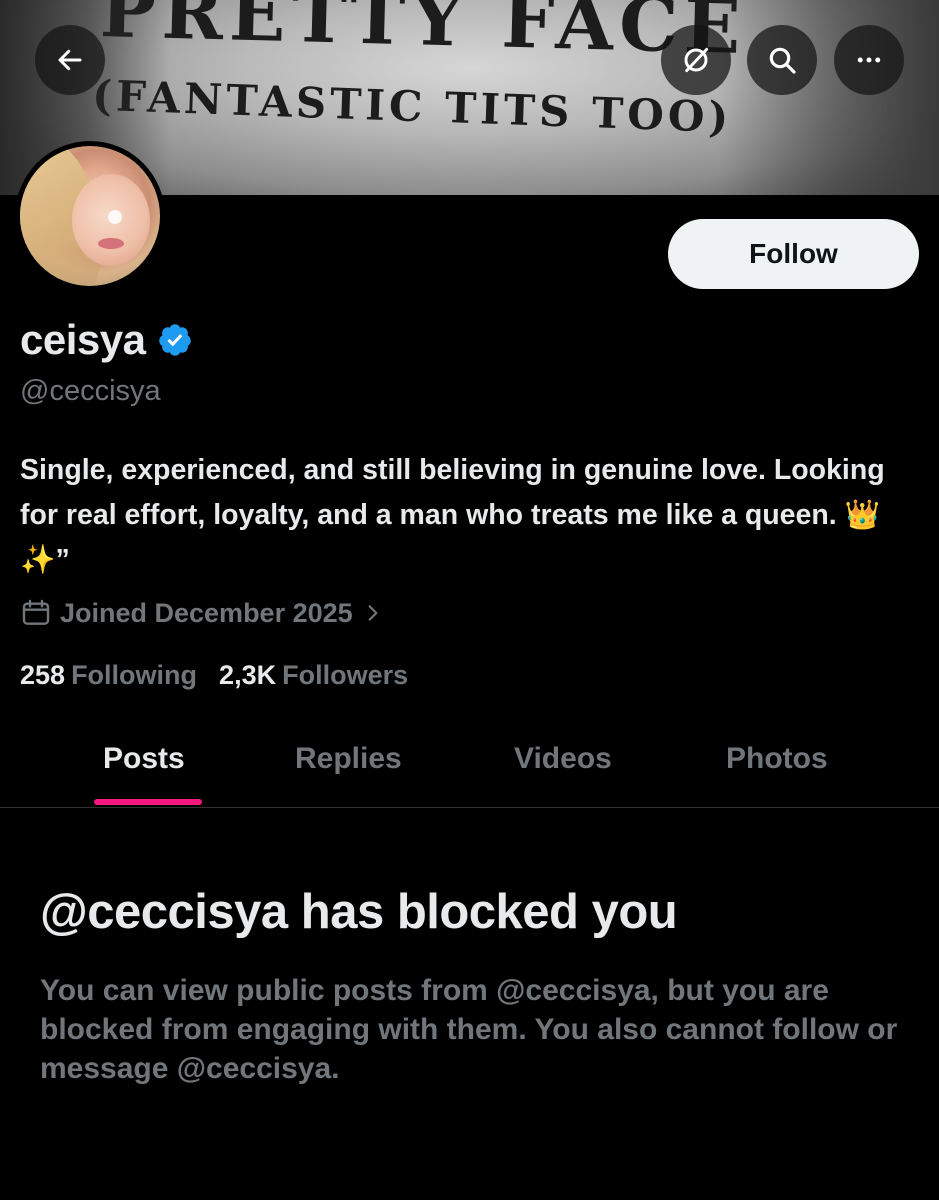  I want to click on joined-date-row: Joined December 2025, so click(201, 613).